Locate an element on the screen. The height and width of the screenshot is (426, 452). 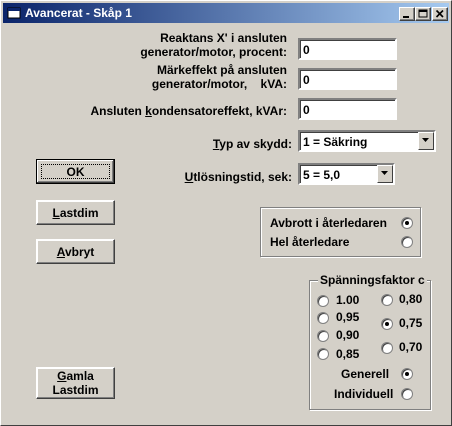
close-icon is located at coordinates (439, 13).